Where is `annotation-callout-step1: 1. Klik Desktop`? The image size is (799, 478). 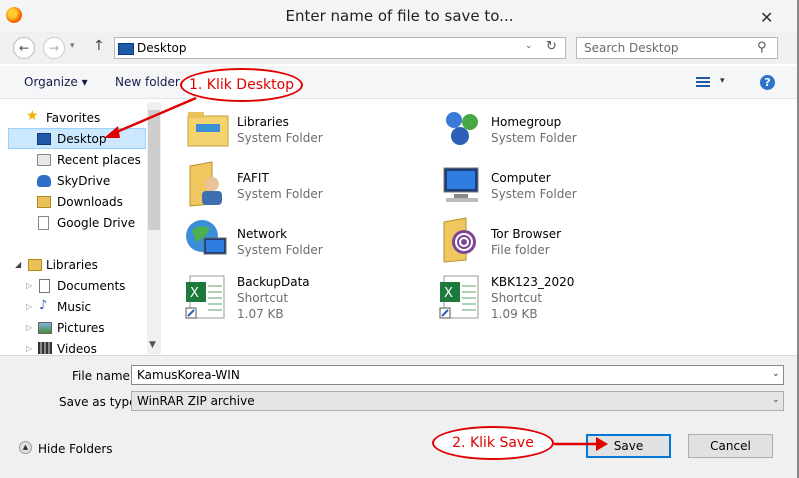 annotation-callout-step1: 1. Klik Desktop is located at coordinates (241, 85).